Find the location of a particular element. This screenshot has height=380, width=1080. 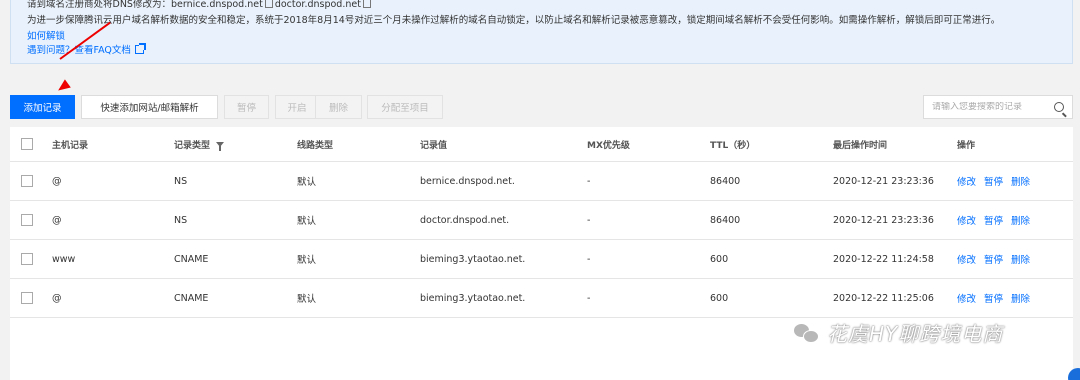

header-type: 记录类型 is located at coordinates (199, 144).